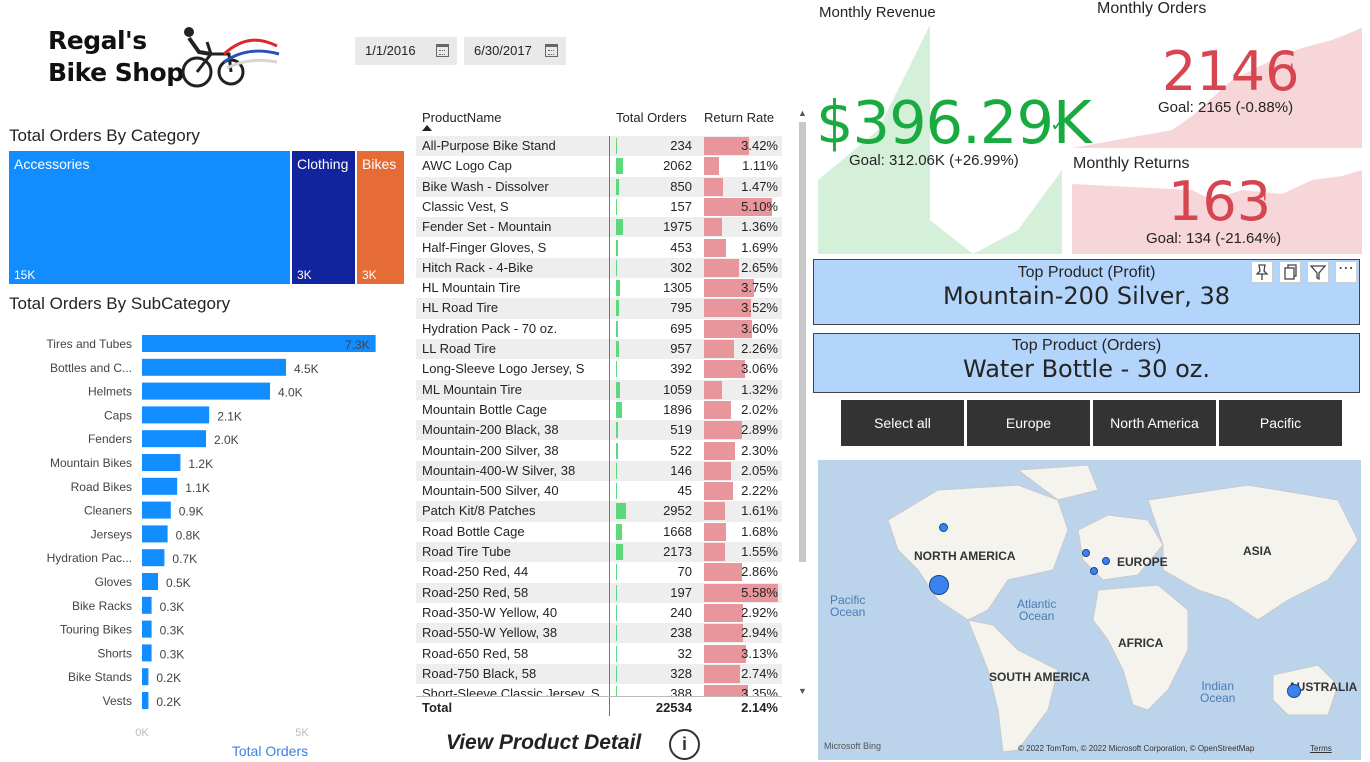 The image size is (1370, 762). I want to click on pin-icon, so click(1262, 272).